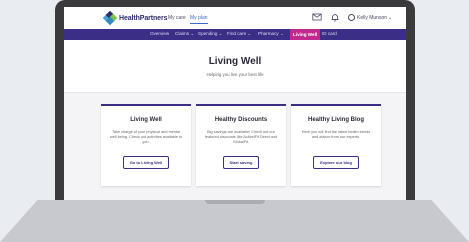  I want to click on link-my-plan: My plan, so click(199, 19).